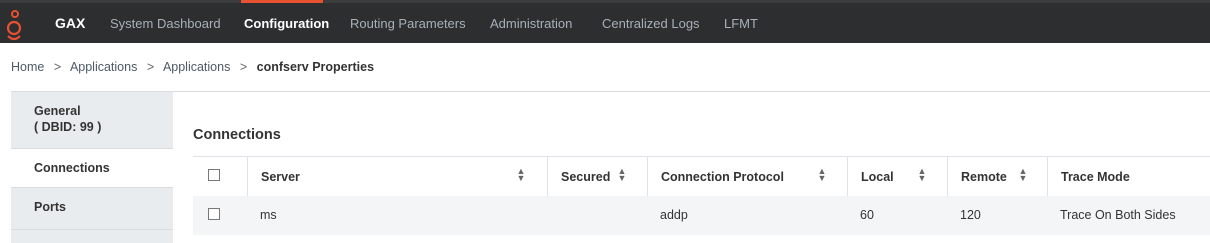  Describe the element at coordinates (70, 23) in the screenshot. I see `brand-name: GAX` at that location.